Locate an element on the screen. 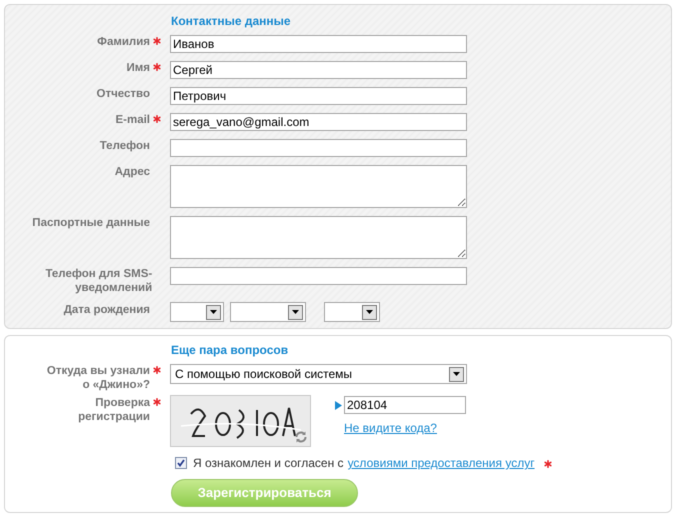 This screenshot has height=517, width=676. section-heading: Еще пара вопросов is located at coordinates (230, 350).